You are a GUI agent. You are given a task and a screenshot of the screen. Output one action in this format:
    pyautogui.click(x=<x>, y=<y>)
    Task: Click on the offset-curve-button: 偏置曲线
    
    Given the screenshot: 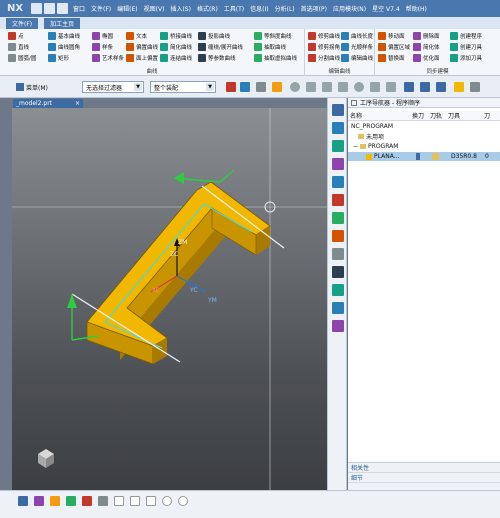 What is the action you would take?
    pyautogui.click(x=142, y=46)
    